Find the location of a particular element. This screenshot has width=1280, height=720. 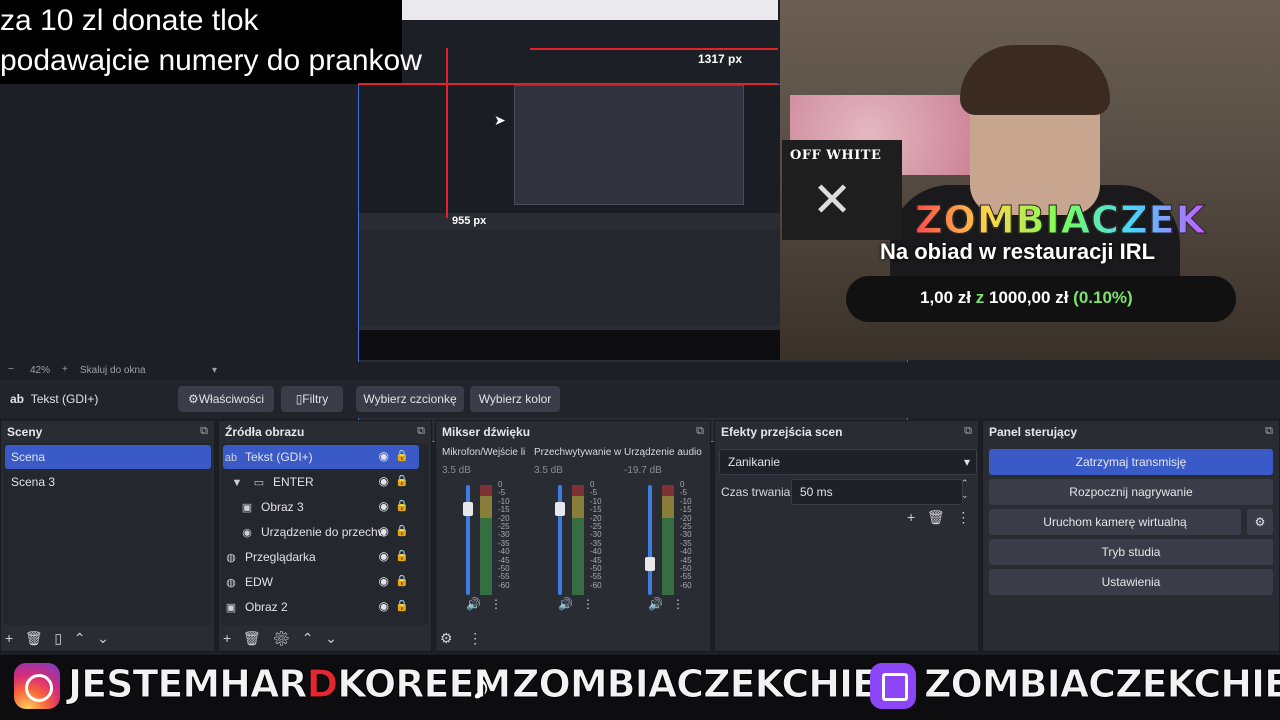

duration-input: 50 ms is located at coordinates (877, 492).